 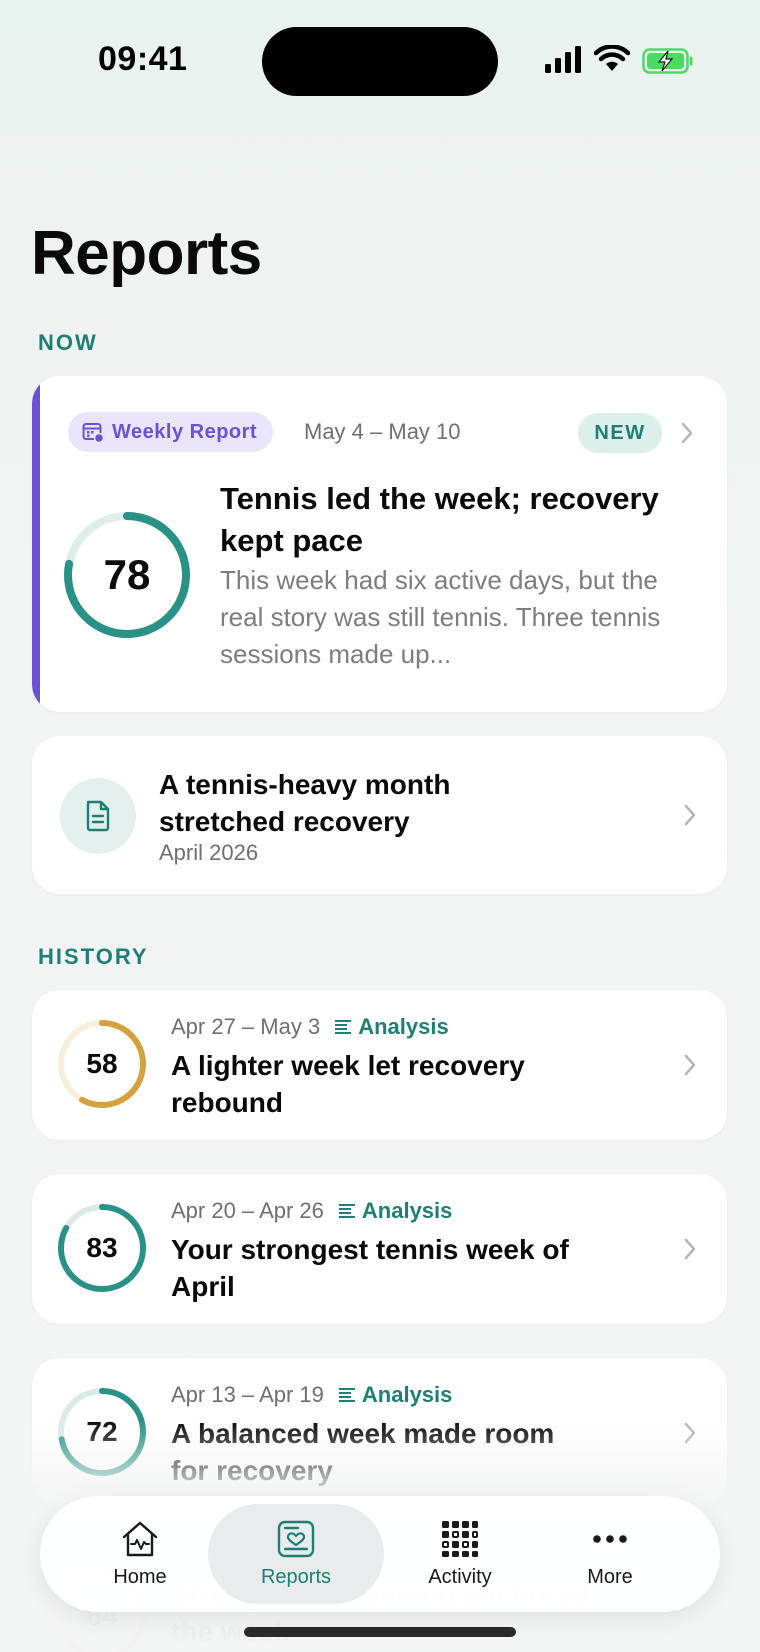 I want to click on activity-grid-icon, so click(x=460, y=1538).